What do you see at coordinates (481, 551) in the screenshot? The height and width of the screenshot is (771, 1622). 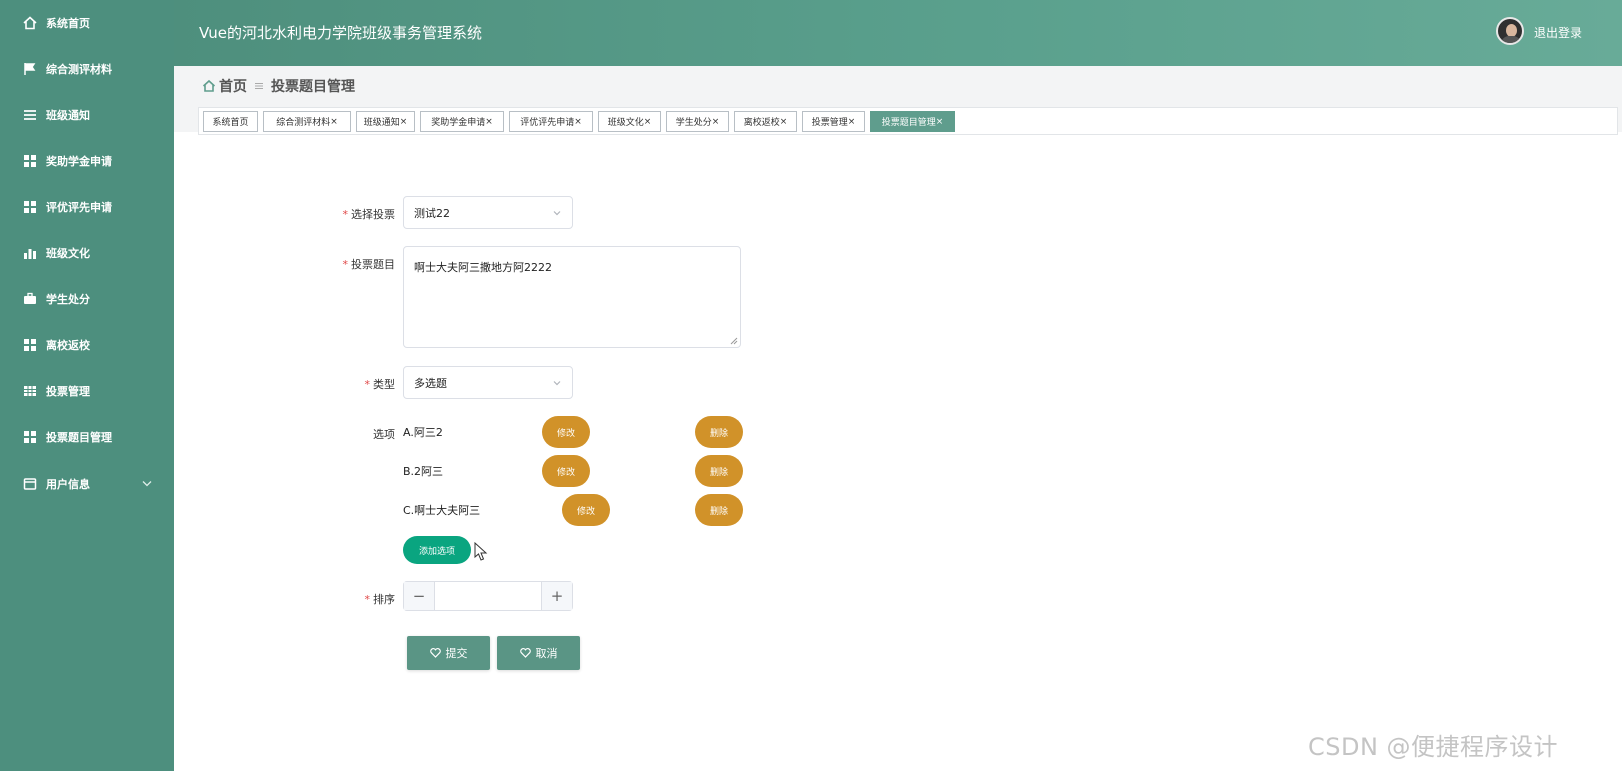 I see `mouse-cursor-icon` at bounding box center [481, 551].